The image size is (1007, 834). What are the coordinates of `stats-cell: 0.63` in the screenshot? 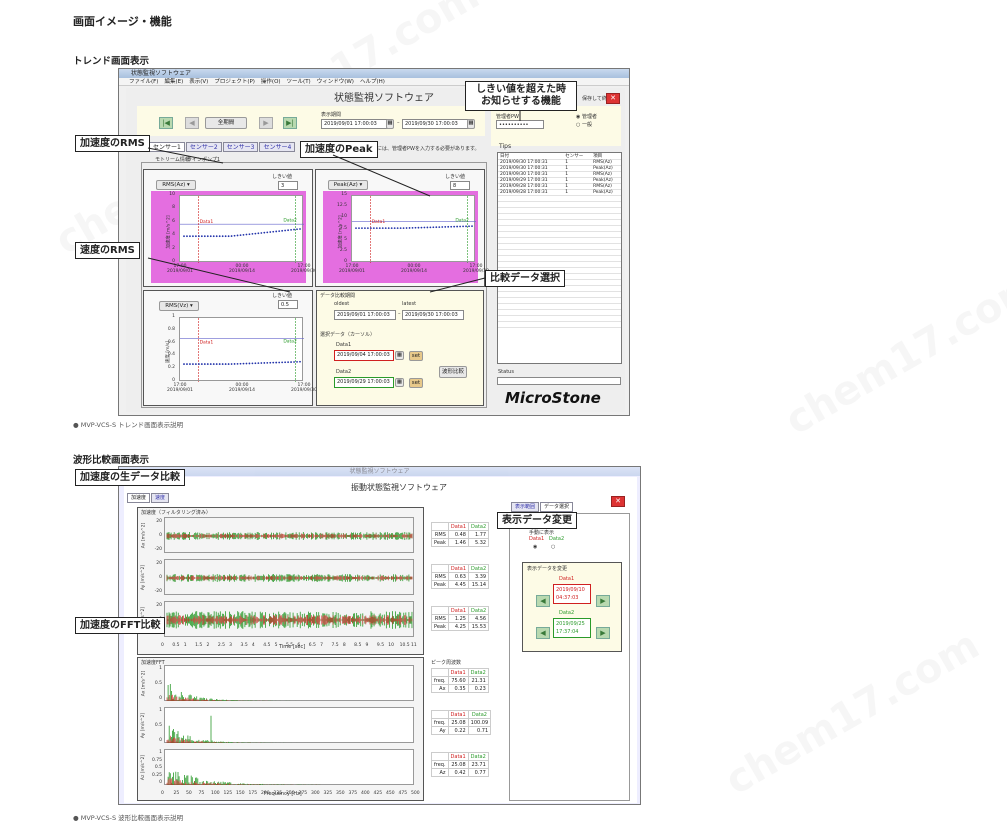 It's located at (458, 576).